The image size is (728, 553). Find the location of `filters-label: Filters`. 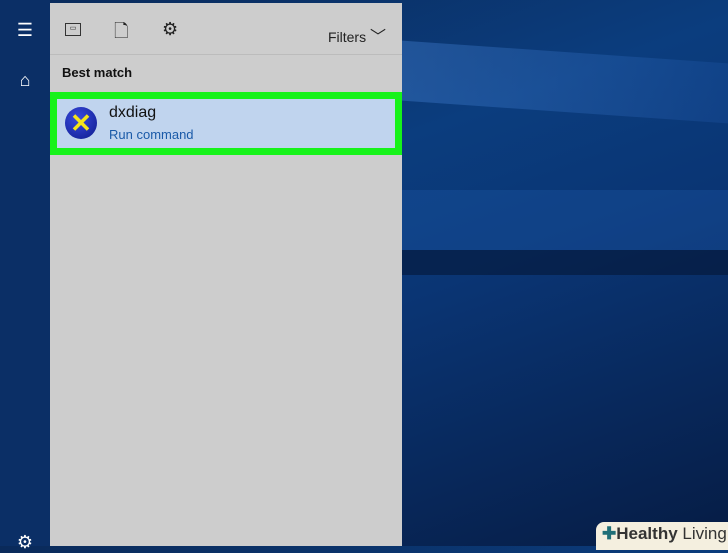

filters-label: Filters is located at coordinates (347, 37).